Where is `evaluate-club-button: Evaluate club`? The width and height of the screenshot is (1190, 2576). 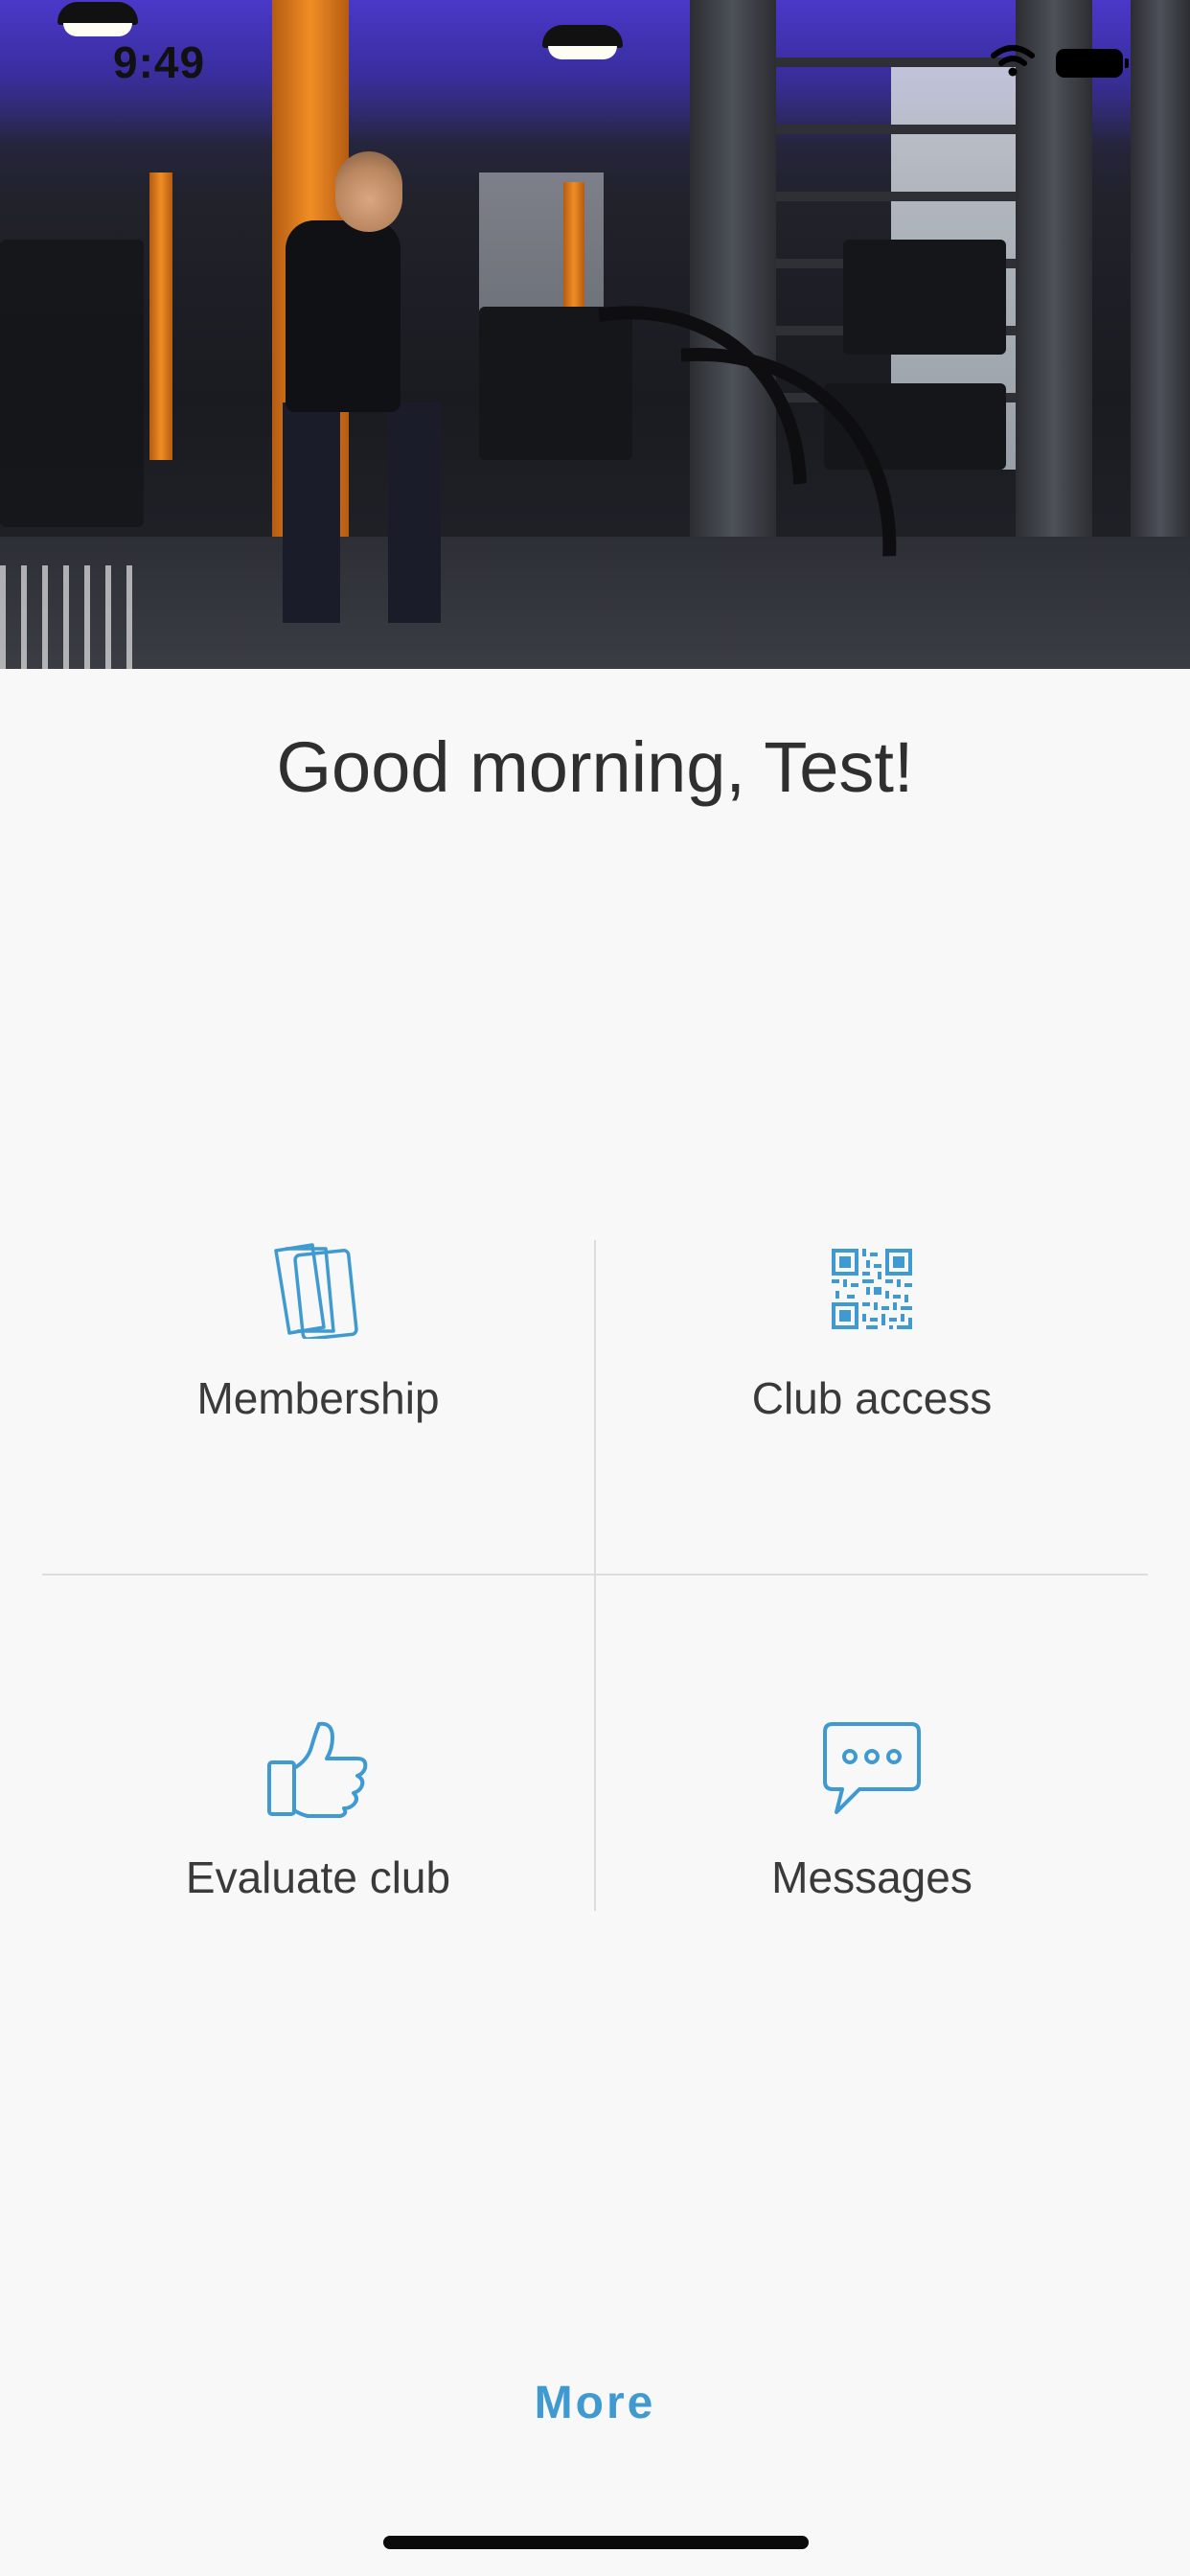 evaluate-club-button: Evaluate club is located at coordinates (318, 1743).